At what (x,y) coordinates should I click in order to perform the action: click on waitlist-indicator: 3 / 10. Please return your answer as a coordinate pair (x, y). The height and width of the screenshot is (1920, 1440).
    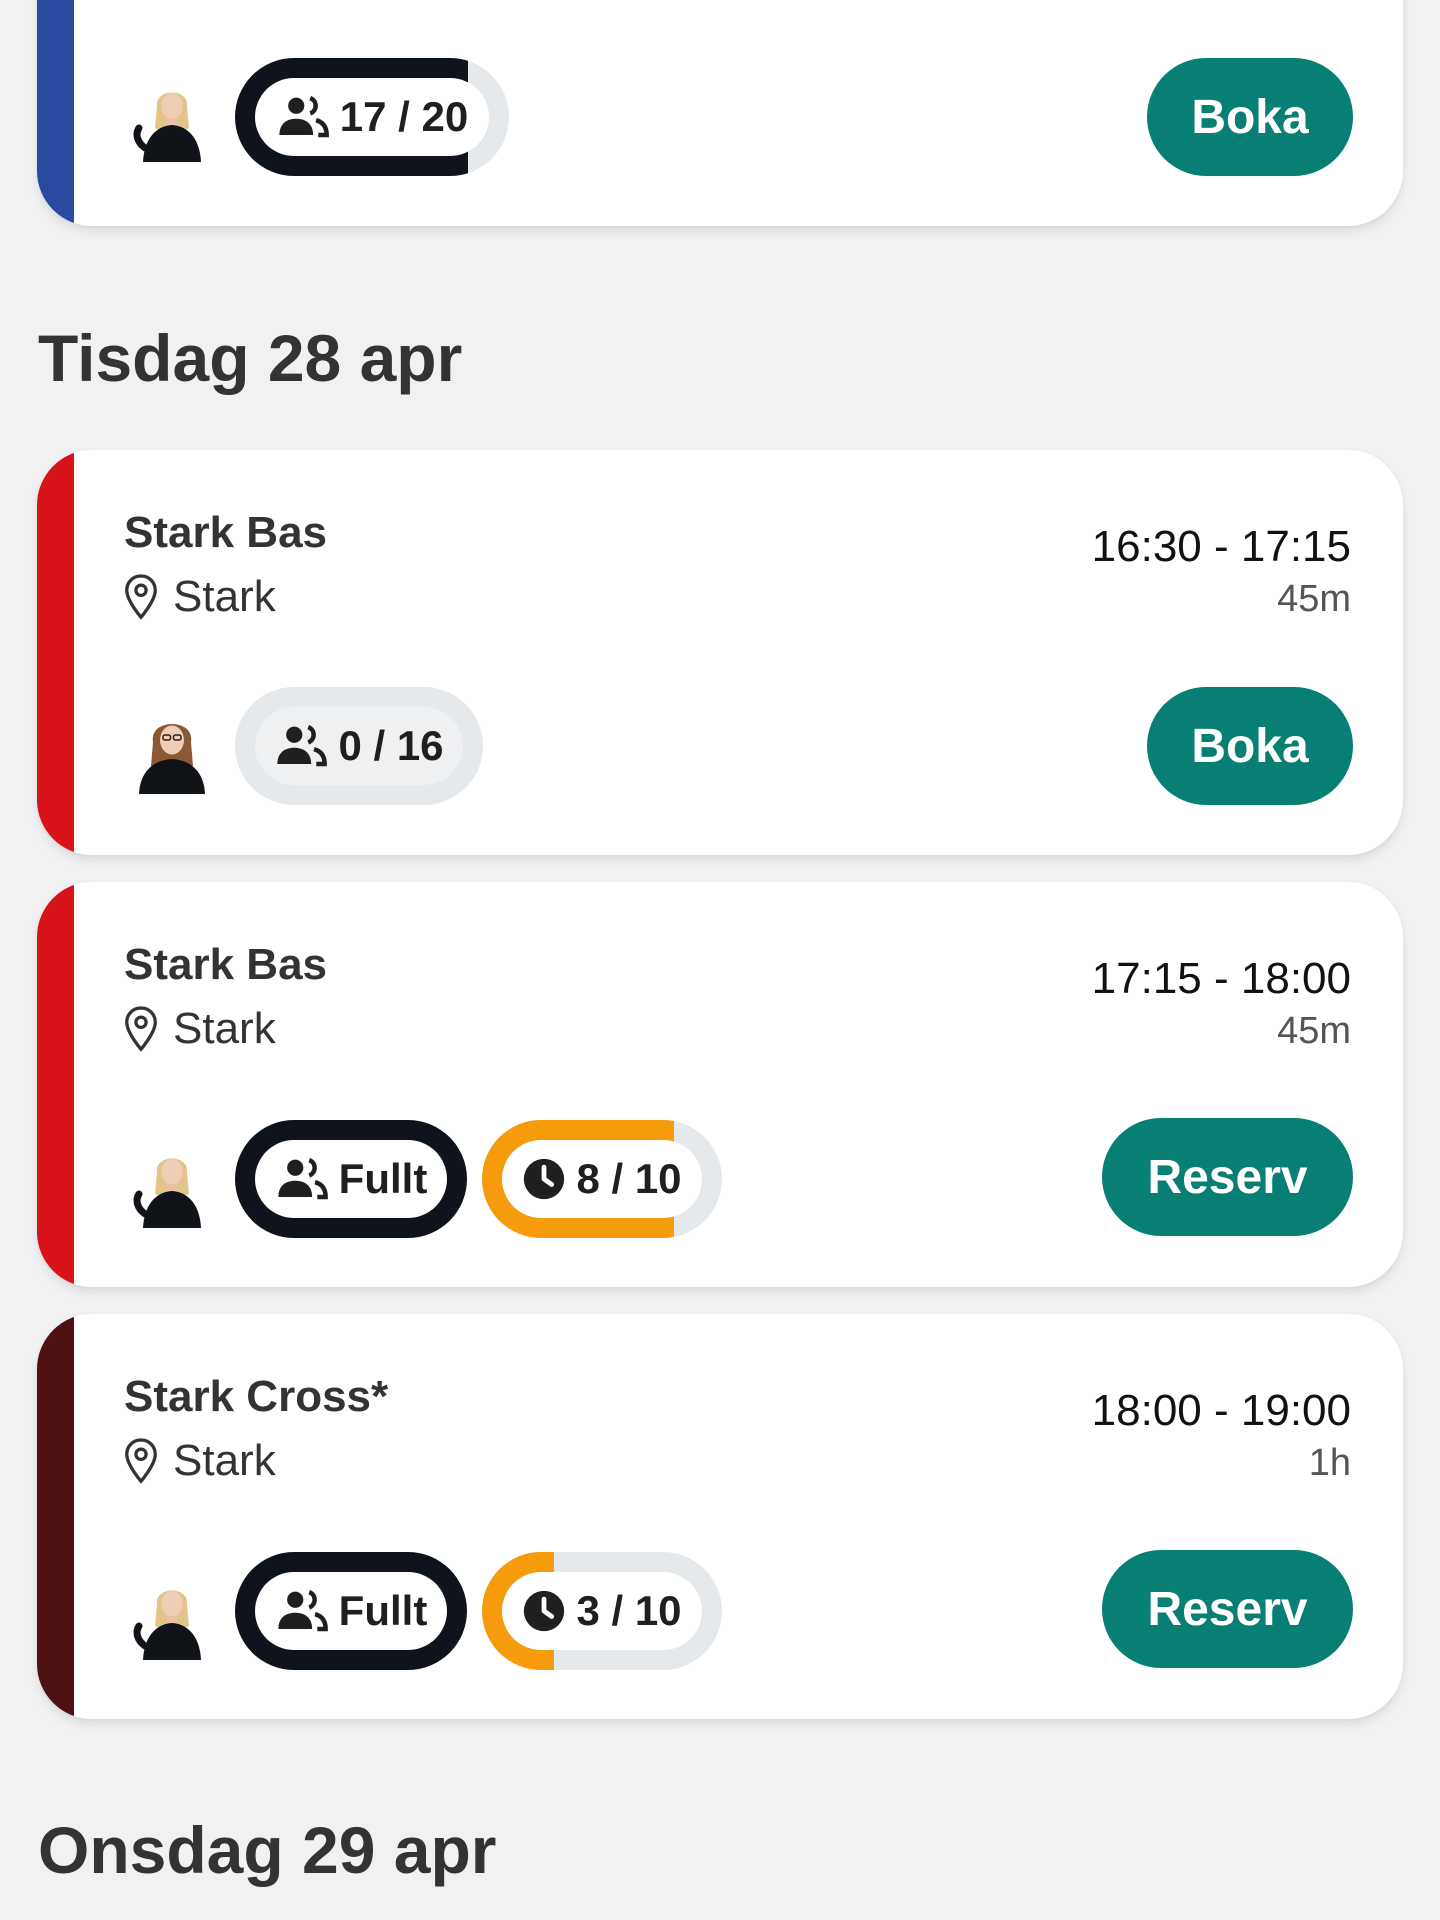
    Looking at the image, I should click on (602, 1611).